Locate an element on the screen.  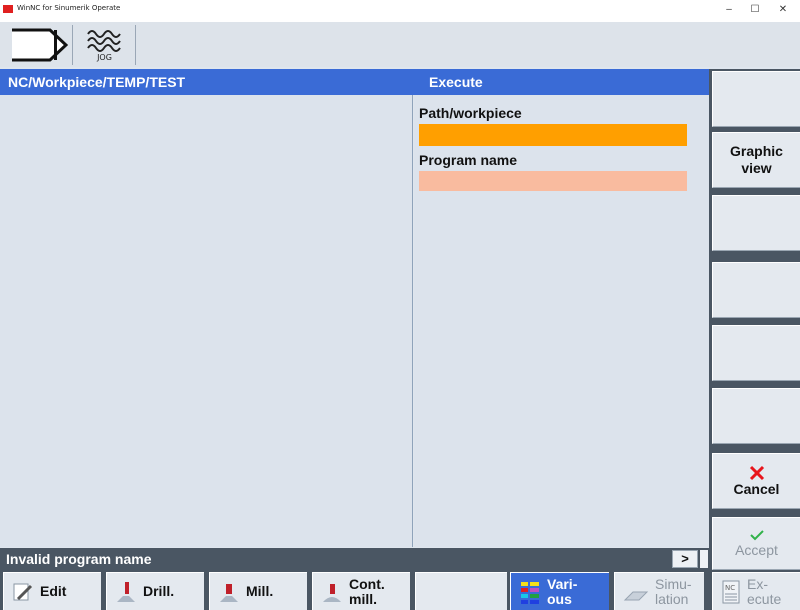
simulation-softkey: Simu- lation is located at coordinates (659, 591).